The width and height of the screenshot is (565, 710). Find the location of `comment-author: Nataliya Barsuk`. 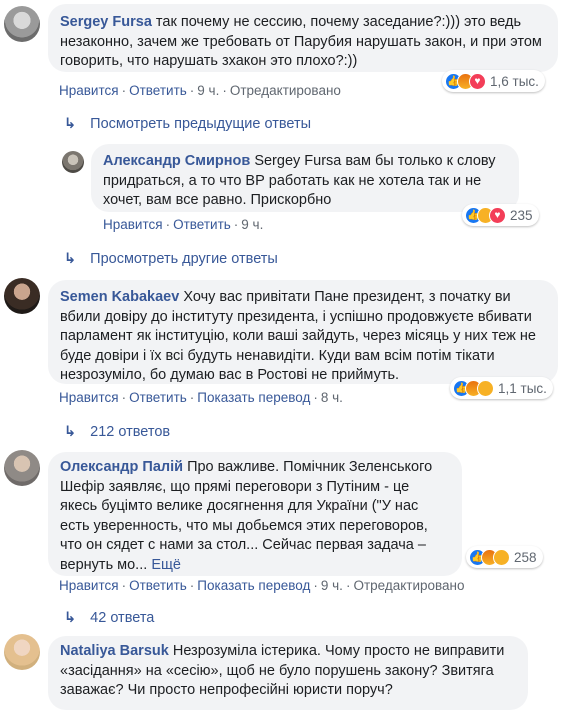

comment-author: Nataliya Barsuk is located at coordinates (114, 651).